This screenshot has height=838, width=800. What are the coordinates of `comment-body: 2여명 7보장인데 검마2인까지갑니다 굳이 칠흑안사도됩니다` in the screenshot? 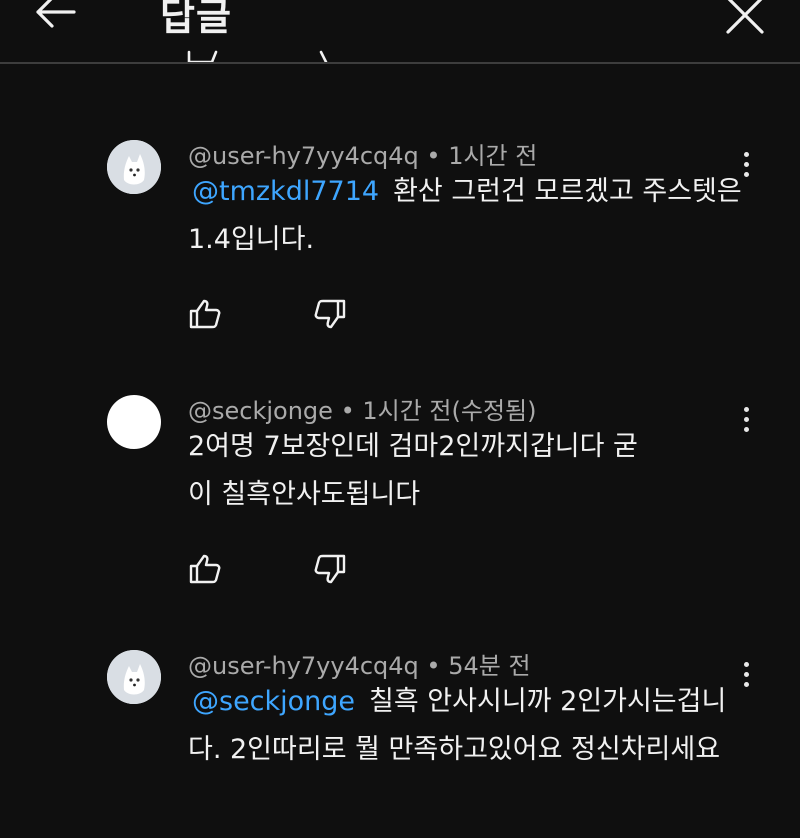 It's located at (423, 471).